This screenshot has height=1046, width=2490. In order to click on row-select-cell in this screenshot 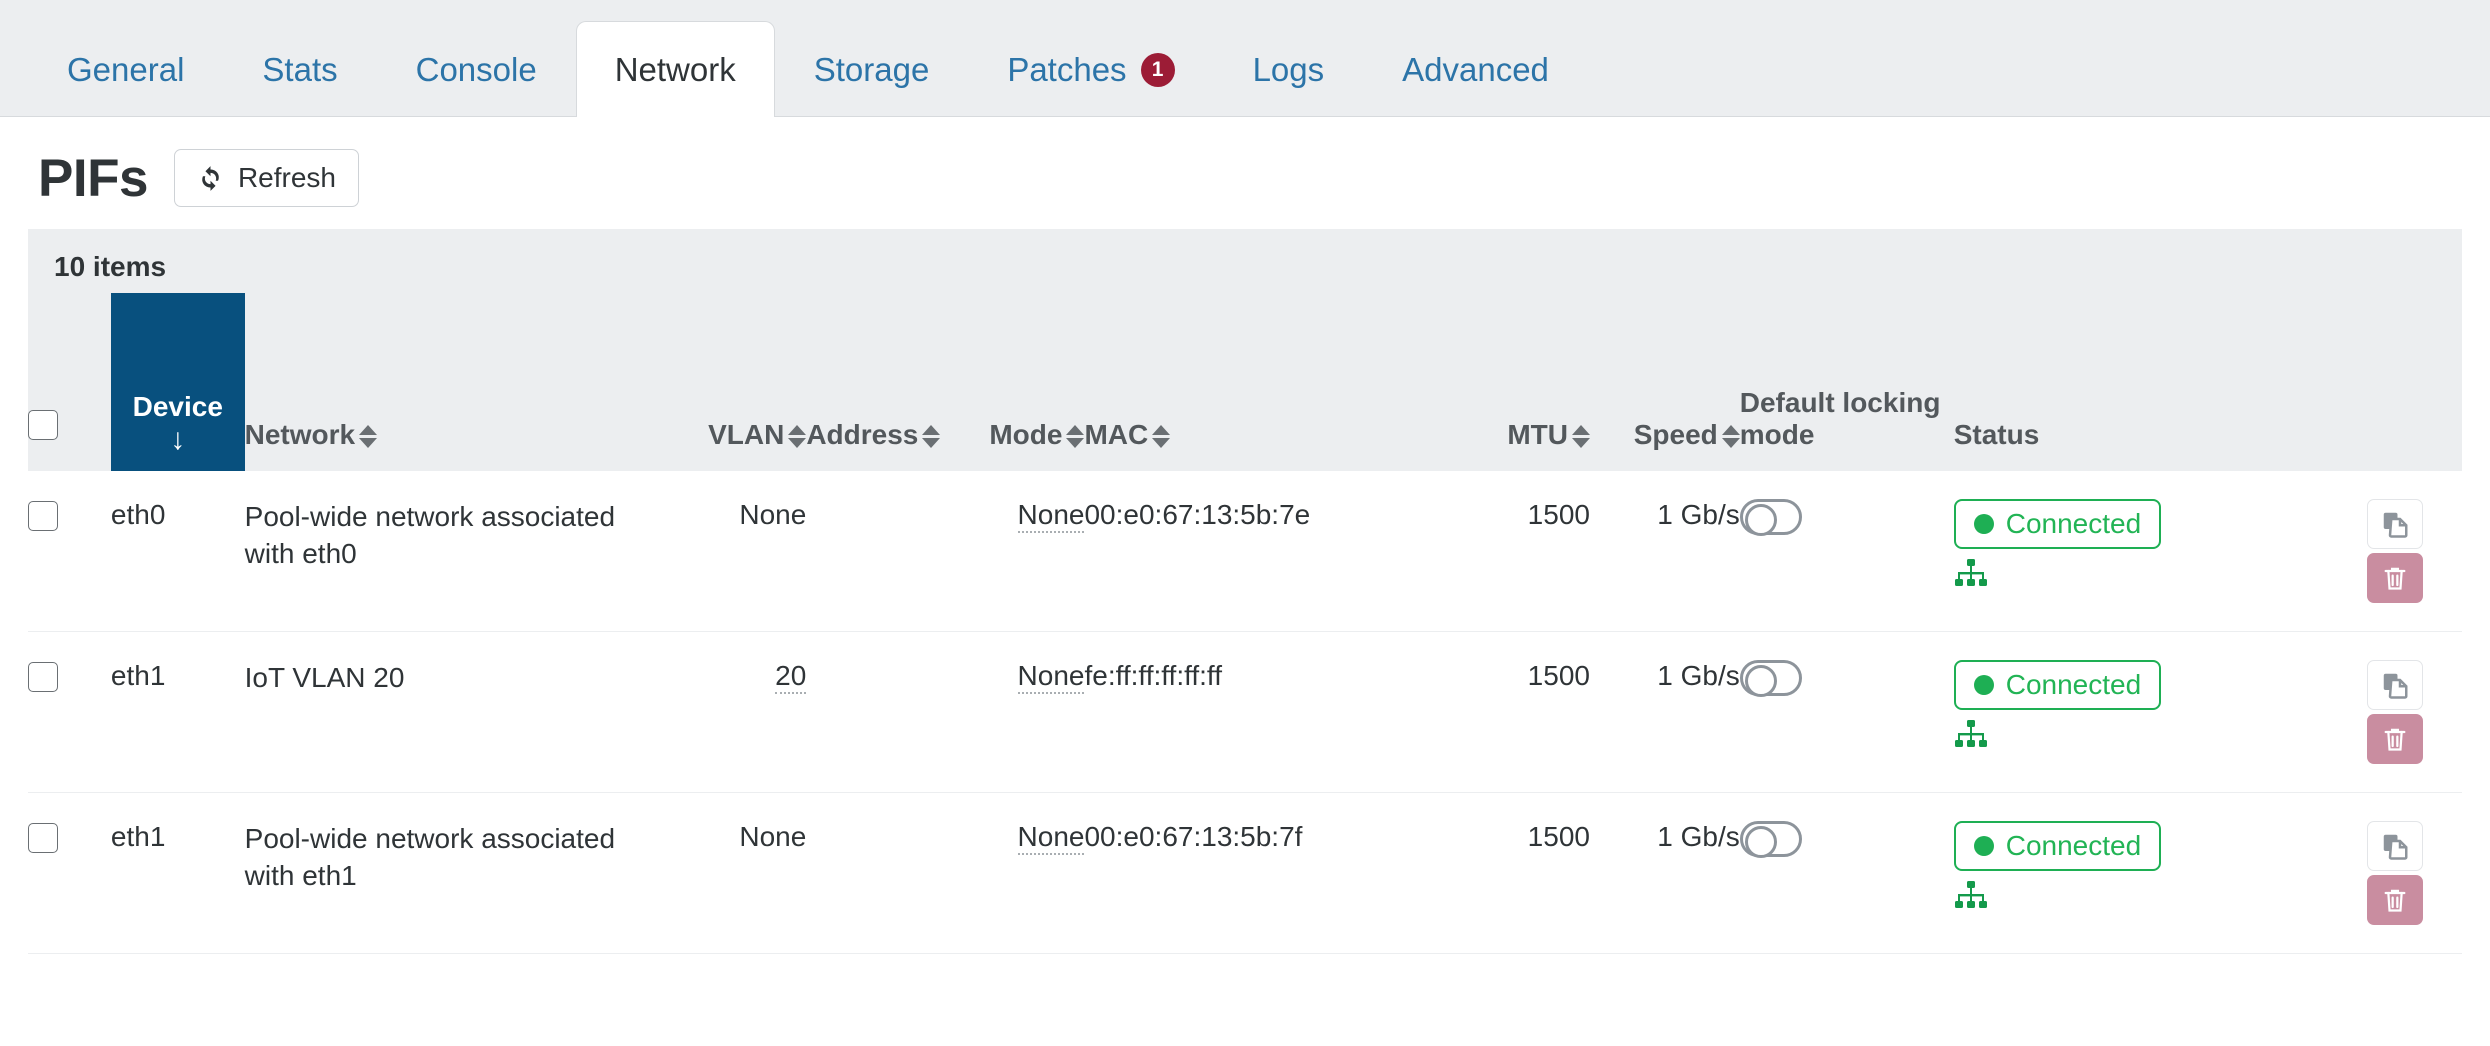, I will do `click(69, 873)`.